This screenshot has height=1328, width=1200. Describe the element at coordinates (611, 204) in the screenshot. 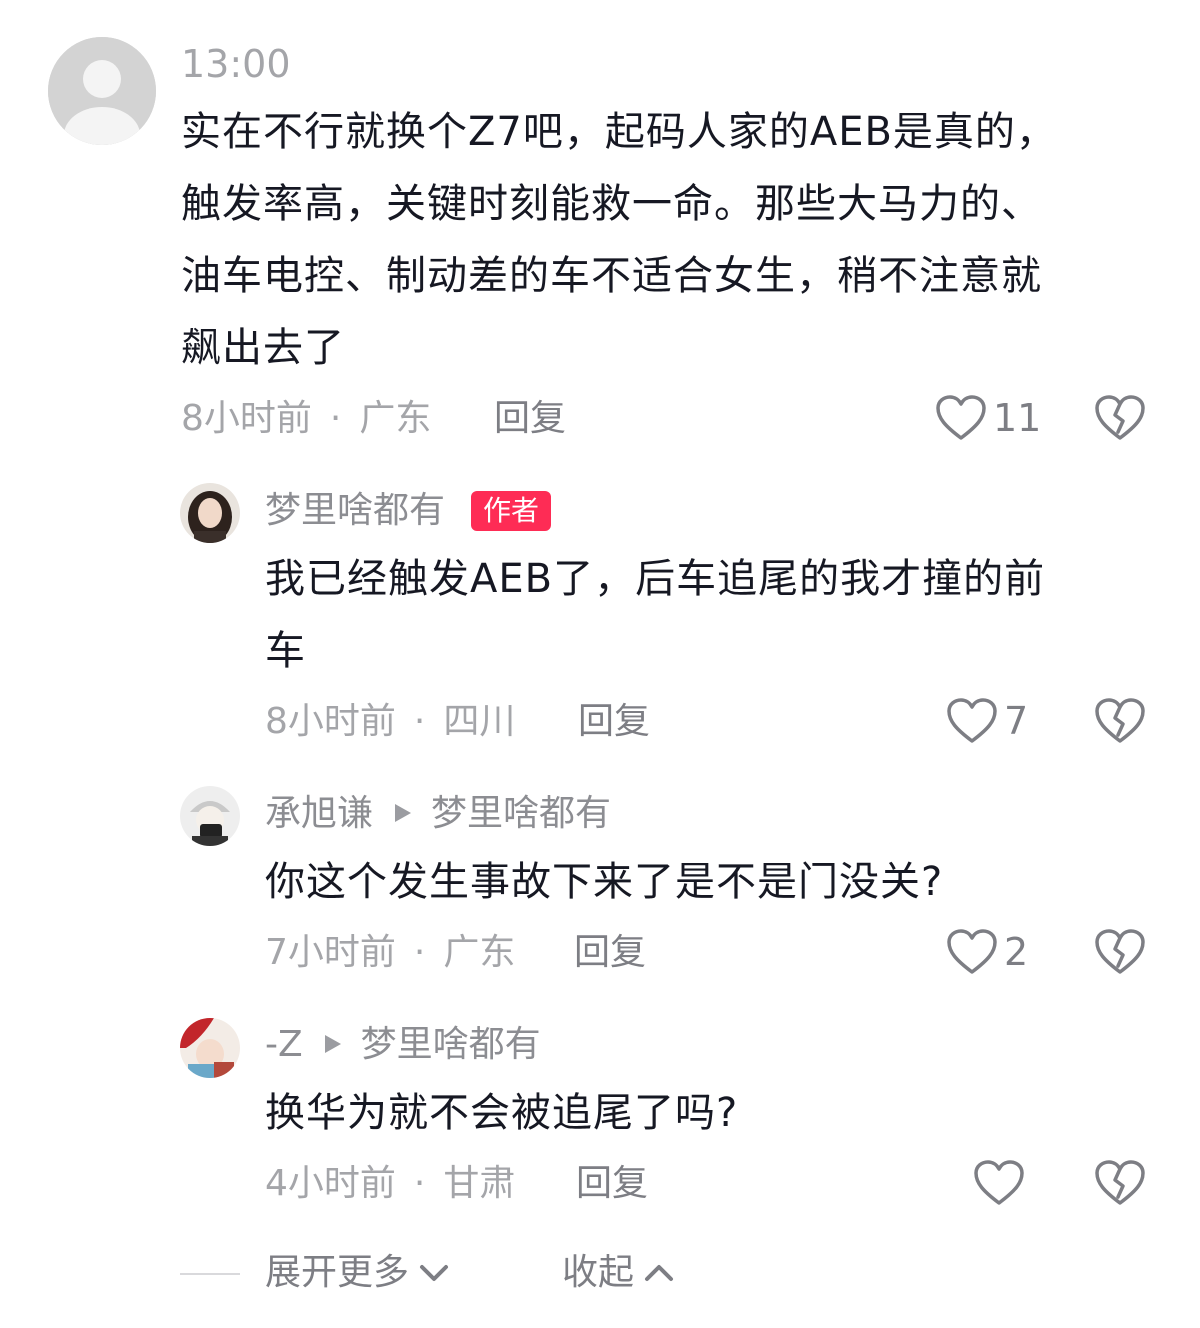

I see `main-comment-line: 触发率高，关键时刻能救一命。那些大马力的、` at that location.